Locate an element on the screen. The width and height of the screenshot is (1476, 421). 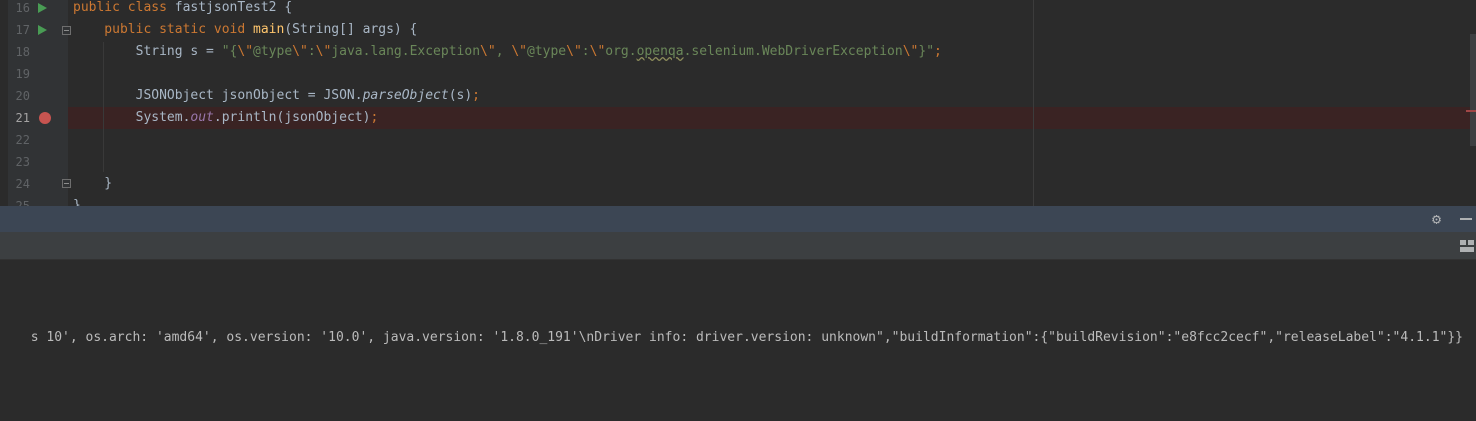
code-token: "{ is located at coordinates (229, 51).